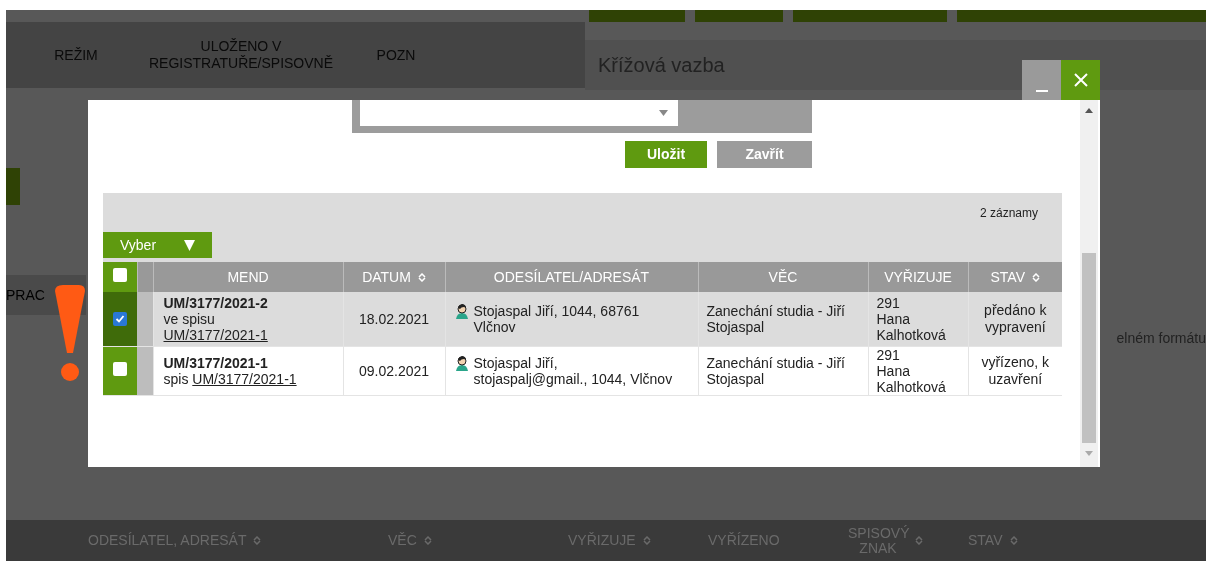  Describe the element at coordinates (1089, 453) in the screenshot. I see `scroll-down-icon` at that location.